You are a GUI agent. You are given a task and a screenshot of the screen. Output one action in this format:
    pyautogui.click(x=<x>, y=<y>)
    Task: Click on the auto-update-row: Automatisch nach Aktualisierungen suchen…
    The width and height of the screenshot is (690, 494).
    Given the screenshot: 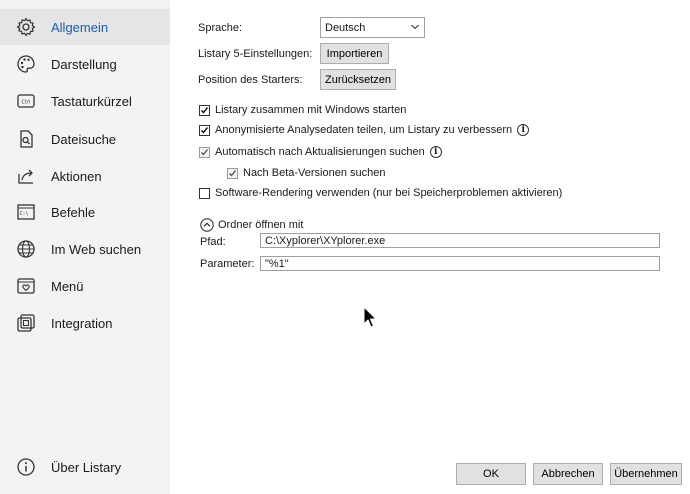 What is the action you would take?
    pyautogui.click(x=320, y=152)
    